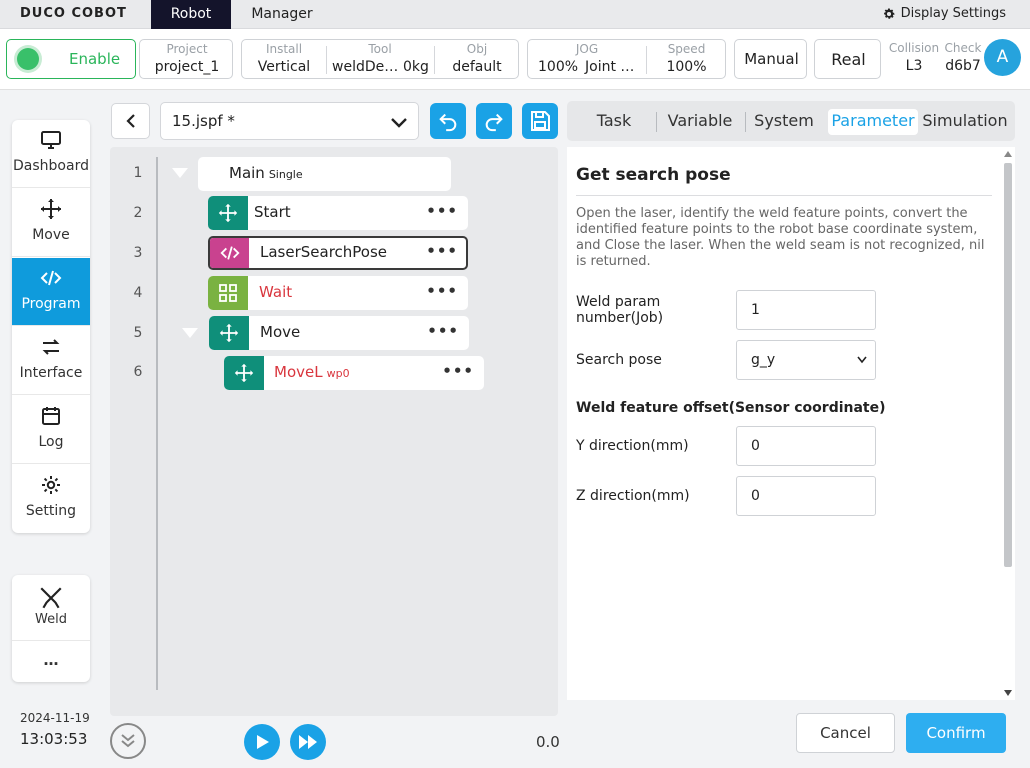  What do you see at coordinates (51, 361) in the screenshot?
I see `sidebar-item-interface: Interface` at bounding box center [51, 361].